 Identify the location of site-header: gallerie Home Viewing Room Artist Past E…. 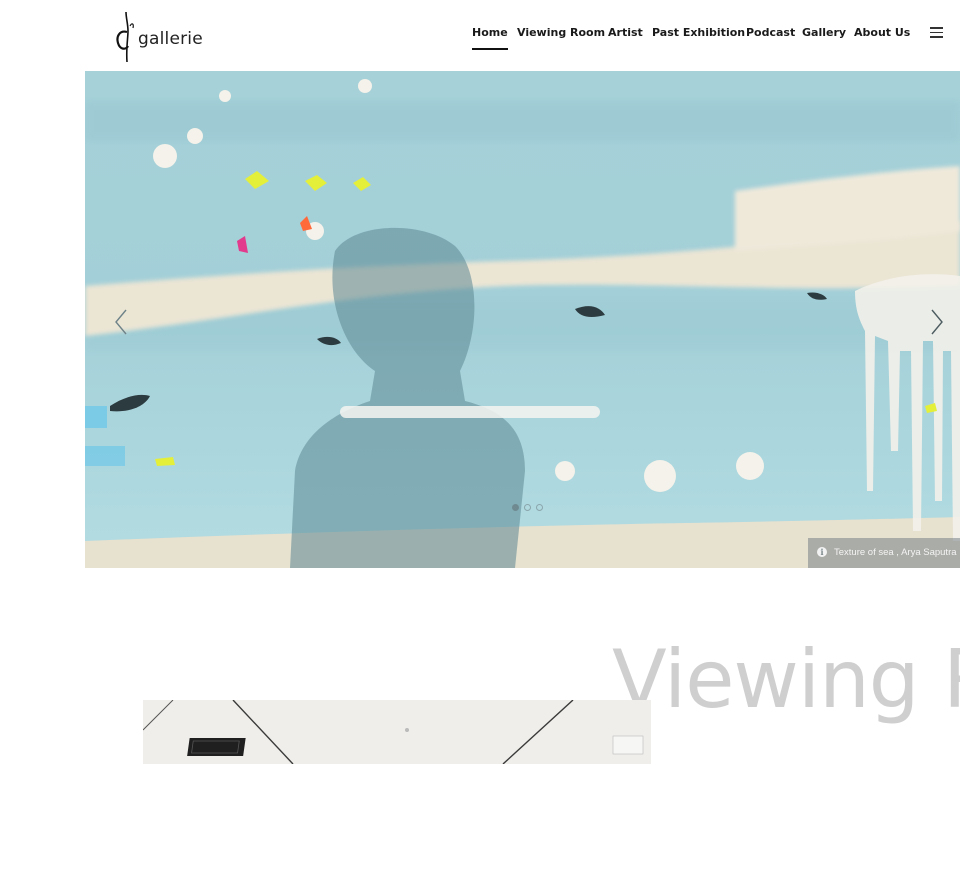
(480, 35).